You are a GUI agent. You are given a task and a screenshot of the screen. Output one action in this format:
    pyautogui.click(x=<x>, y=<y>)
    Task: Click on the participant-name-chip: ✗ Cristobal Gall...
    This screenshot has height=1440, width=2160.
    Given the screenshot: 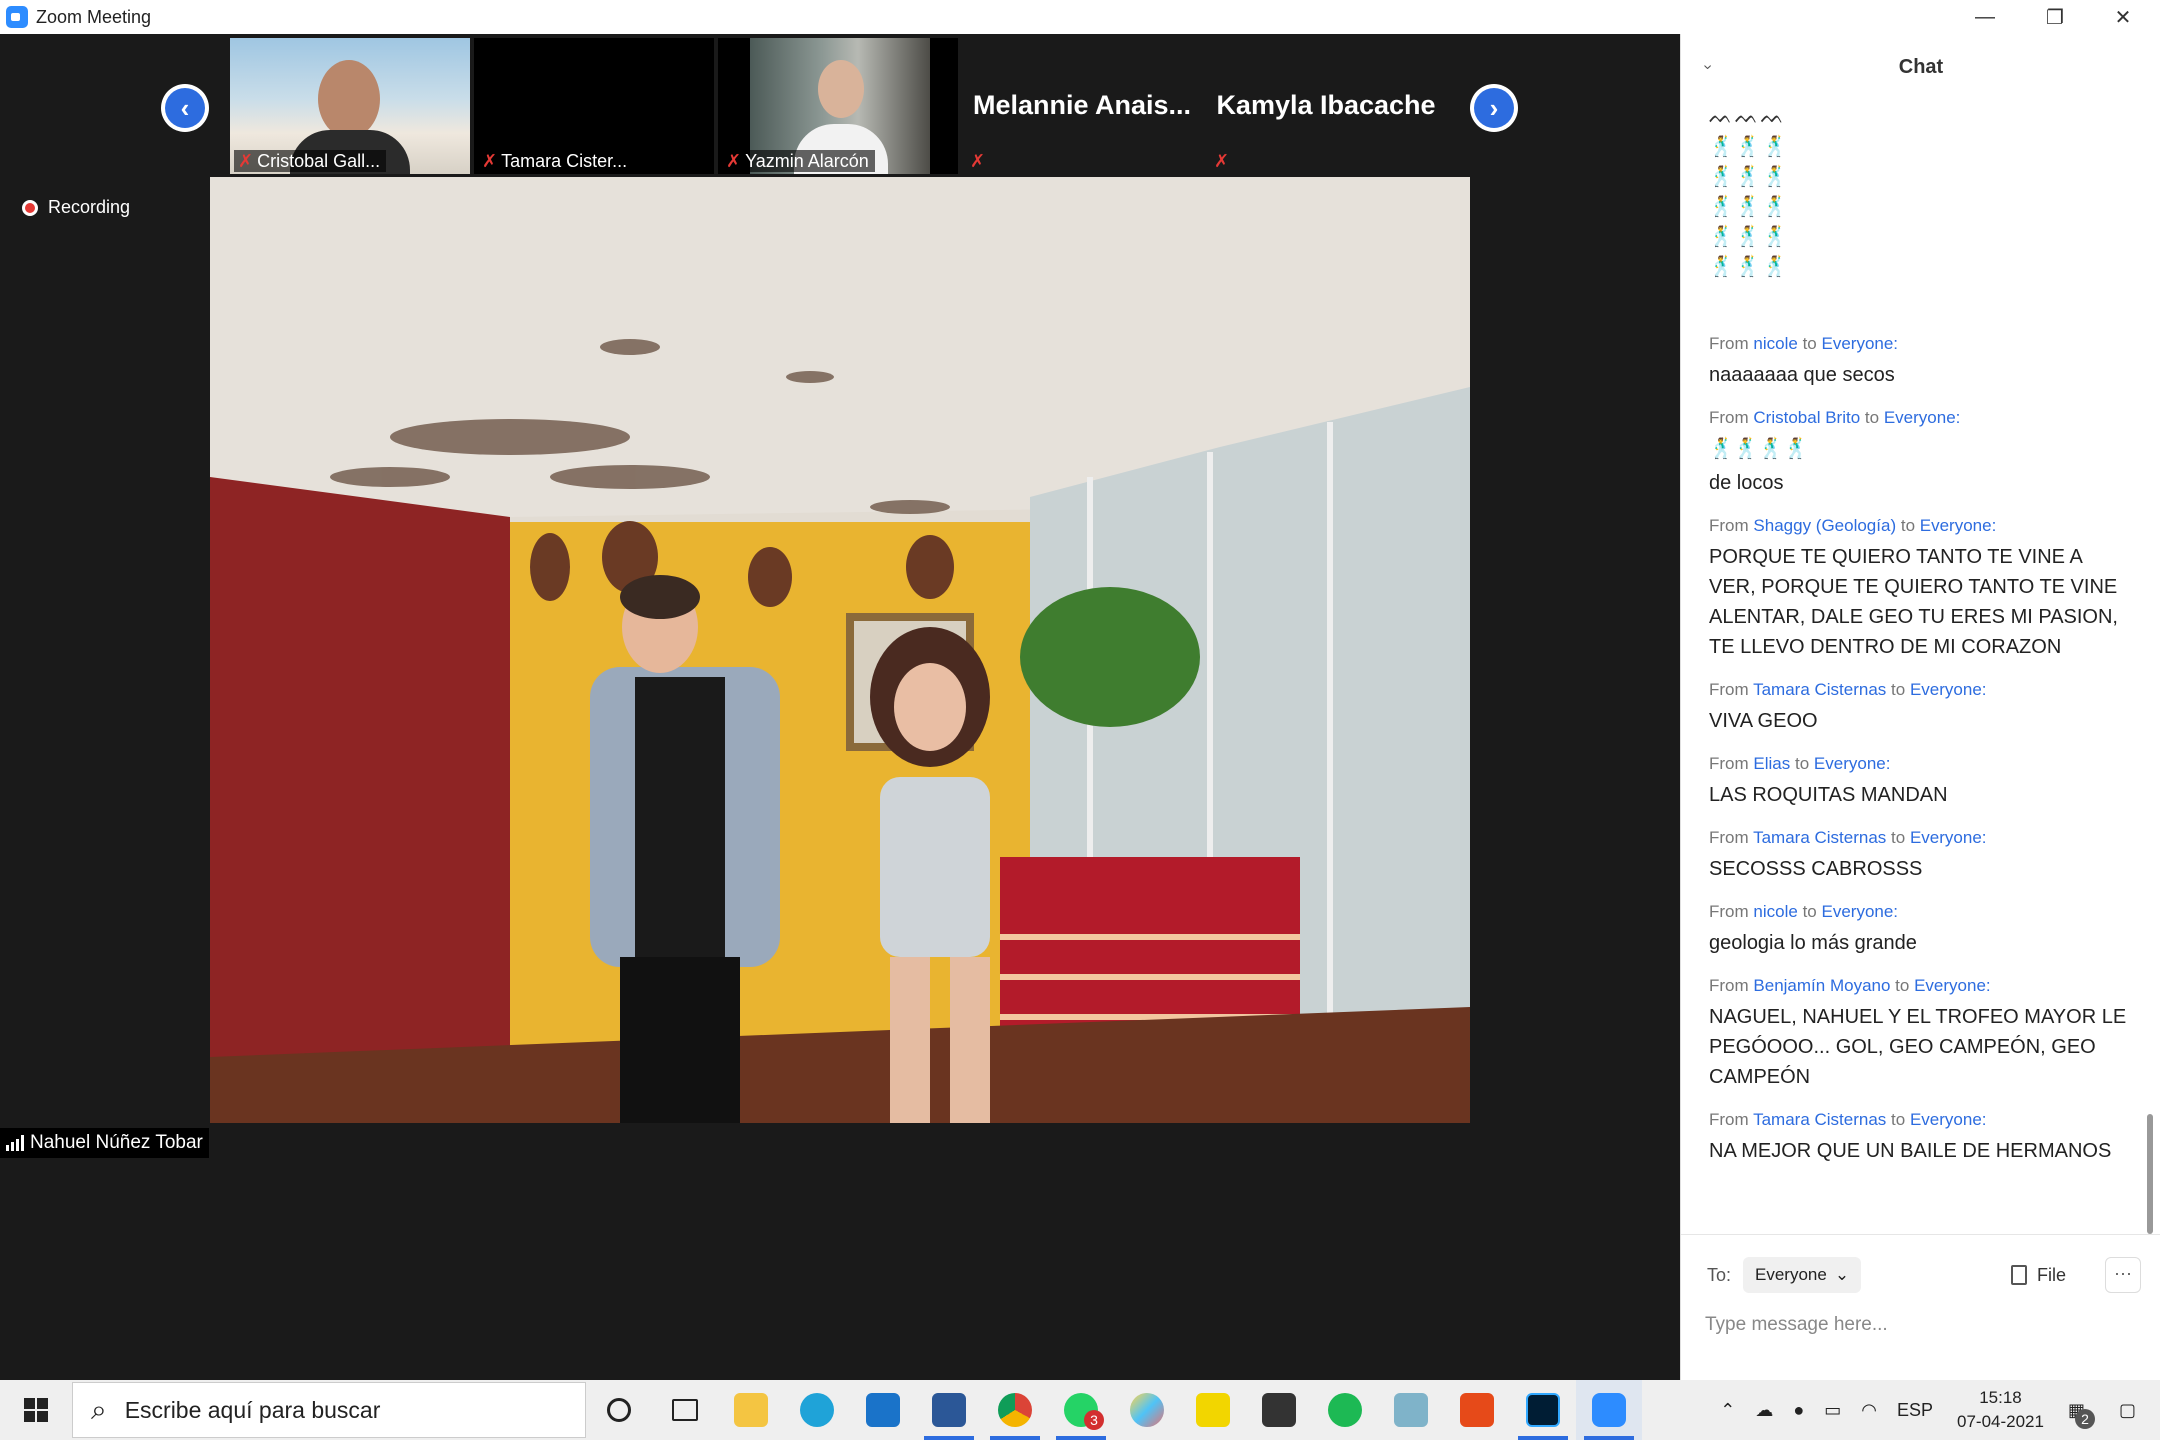 What is the action you would take?
    pyautogui.click(x=310, y=161)
    